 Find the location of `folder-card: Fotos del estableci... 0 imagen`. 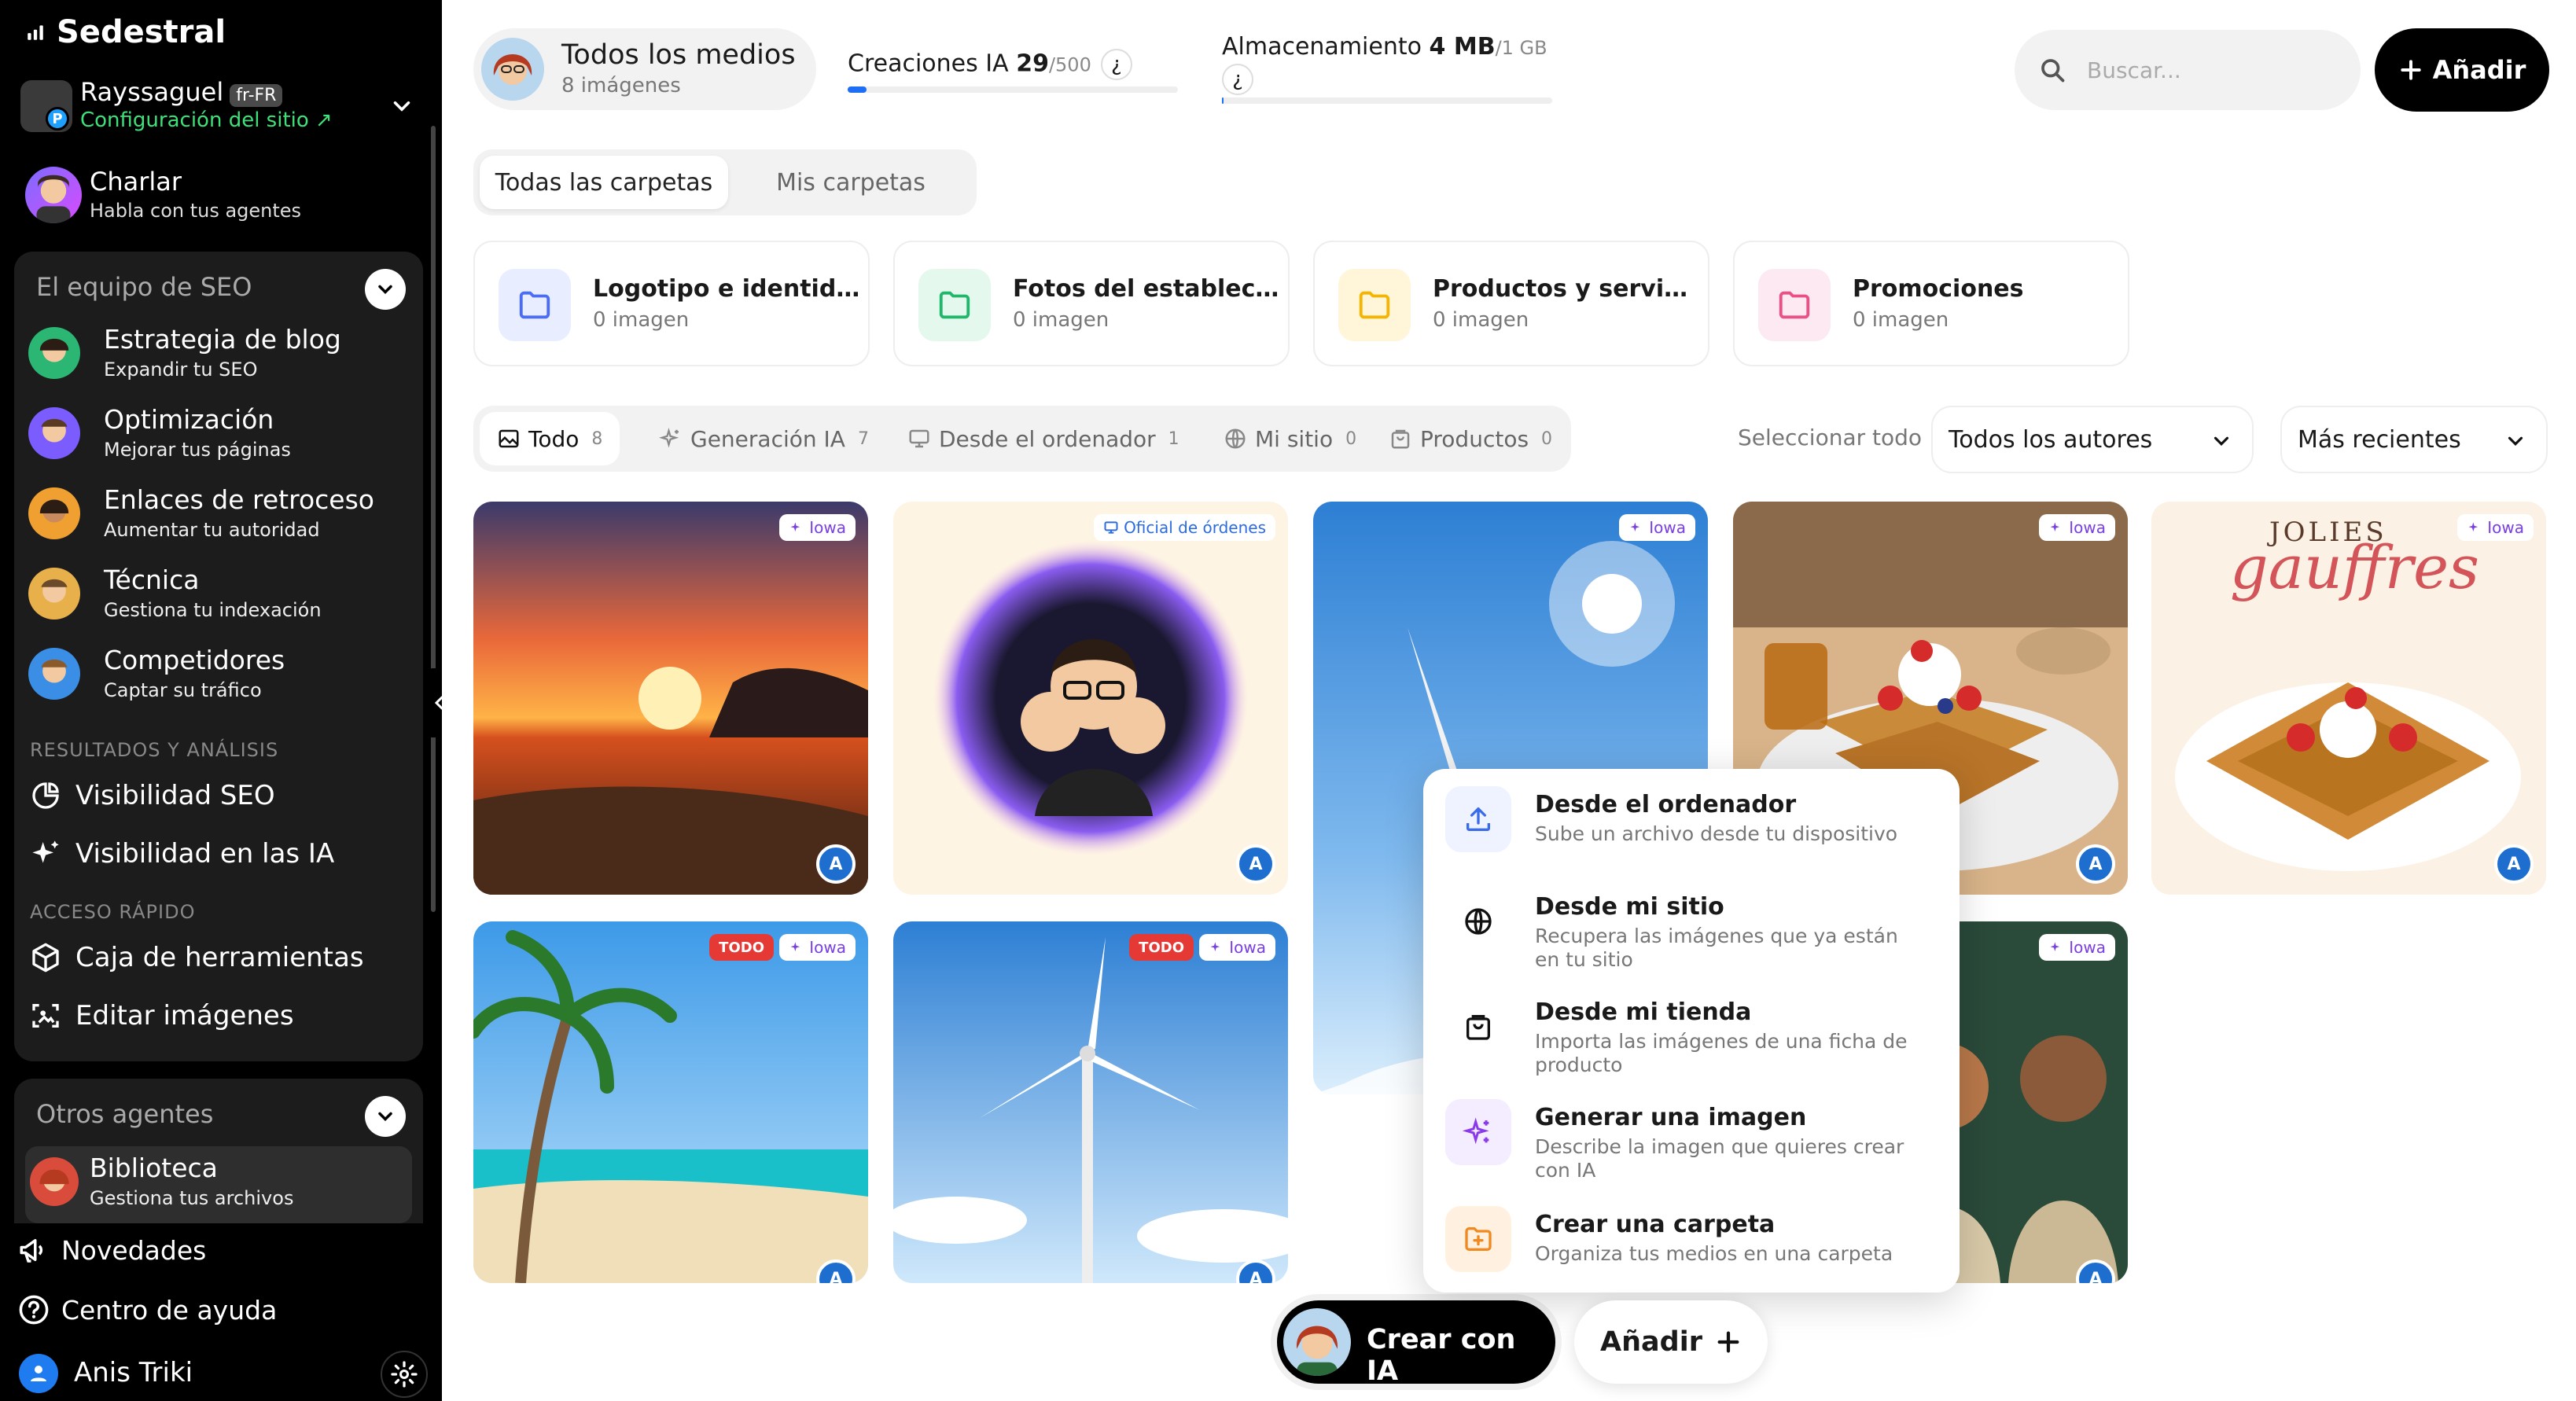

folder-card: Fotos del estableci... 0 imagen is located at coordinates (1091, 304).